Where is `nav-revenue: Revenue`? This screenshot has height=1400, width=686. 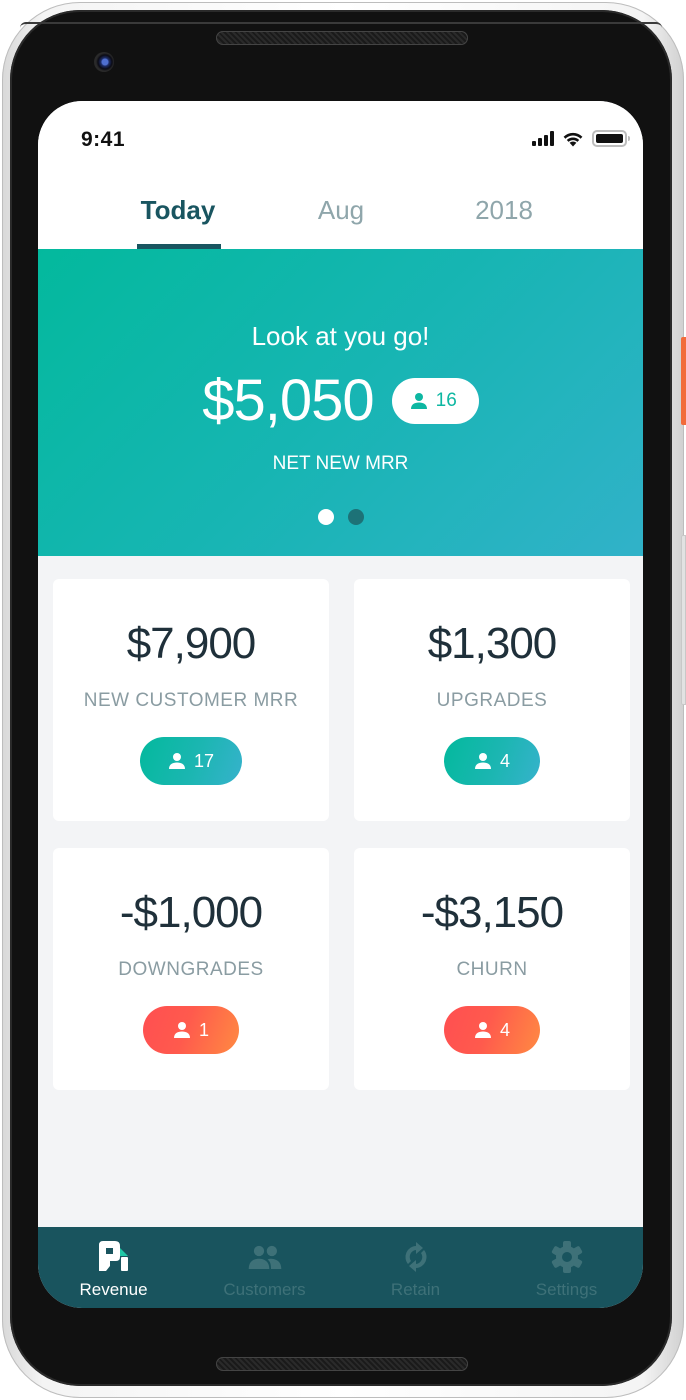 nav-revenue: Revenue is located at coordinates (113, 1267).